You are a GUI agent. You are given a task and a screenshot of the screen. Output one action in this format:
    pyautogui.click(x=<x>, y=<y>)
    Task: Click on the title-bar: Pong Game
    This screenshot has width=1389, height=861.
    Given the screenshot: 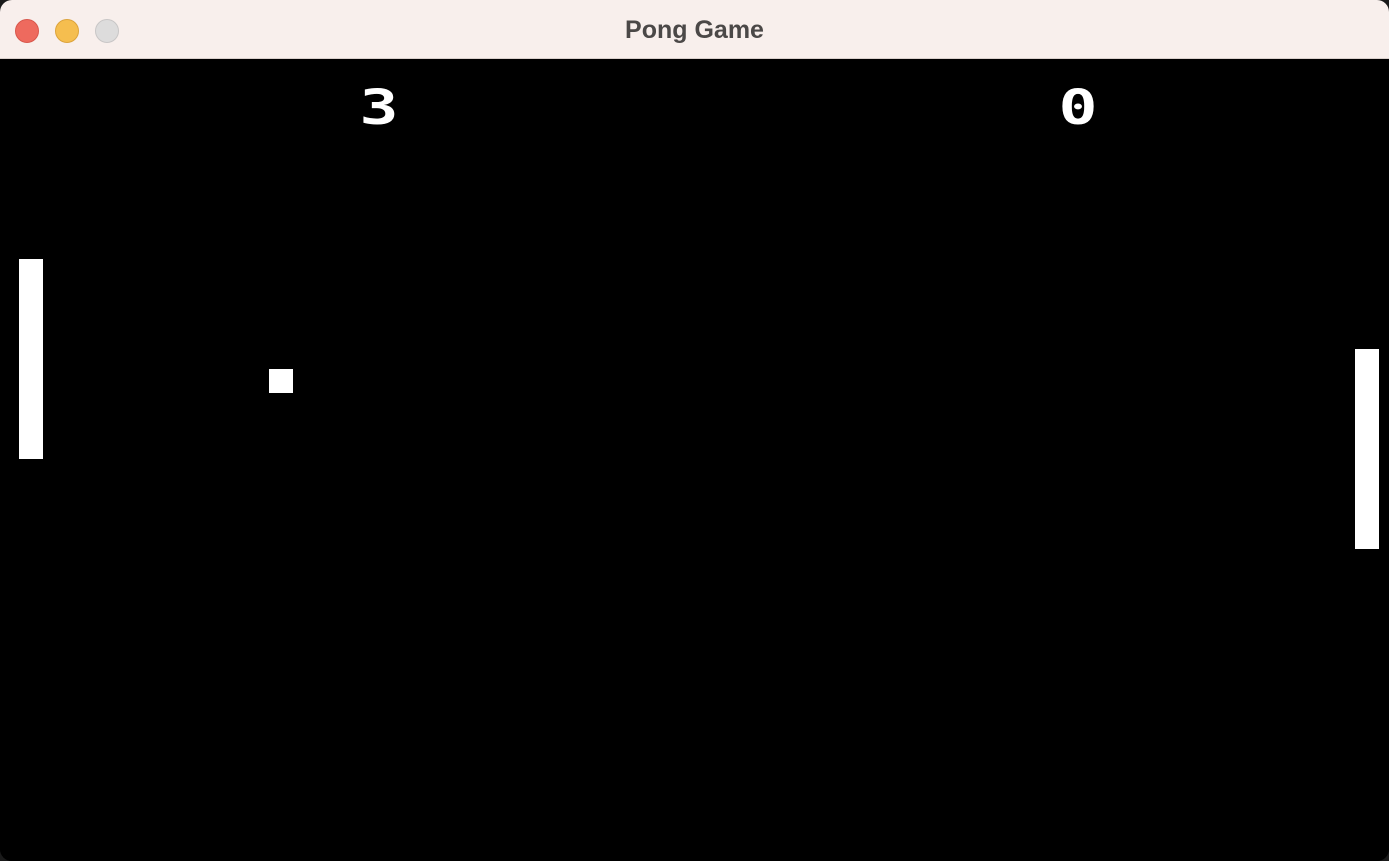 What is the action you would take?
    pyautogui.click(x=694, y=29)
    